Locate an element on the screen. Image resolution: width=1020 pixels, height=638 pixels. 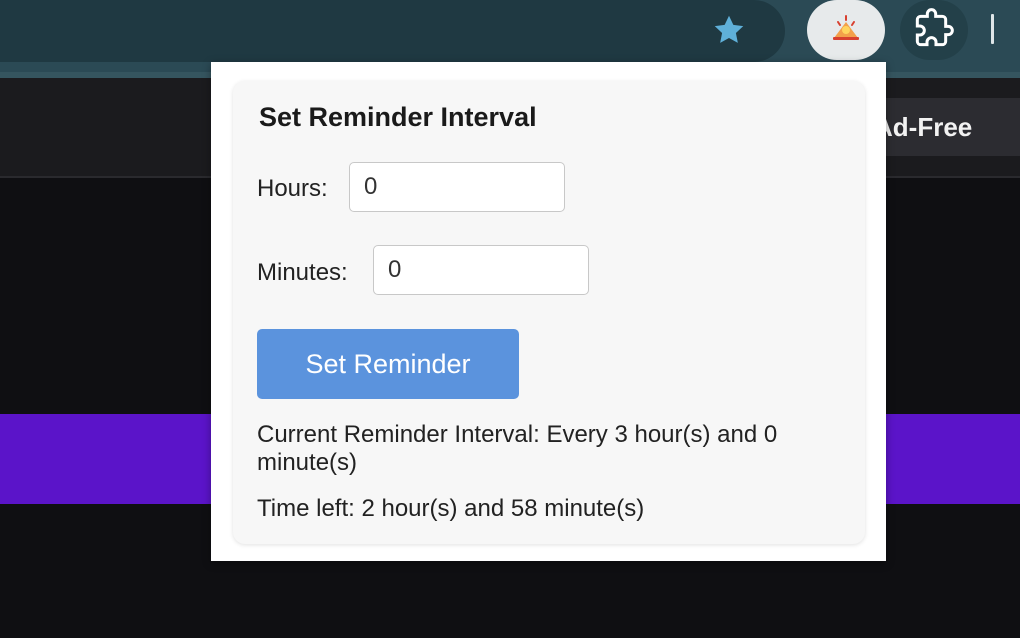
extensions-button is located at coordinates (934, 30).